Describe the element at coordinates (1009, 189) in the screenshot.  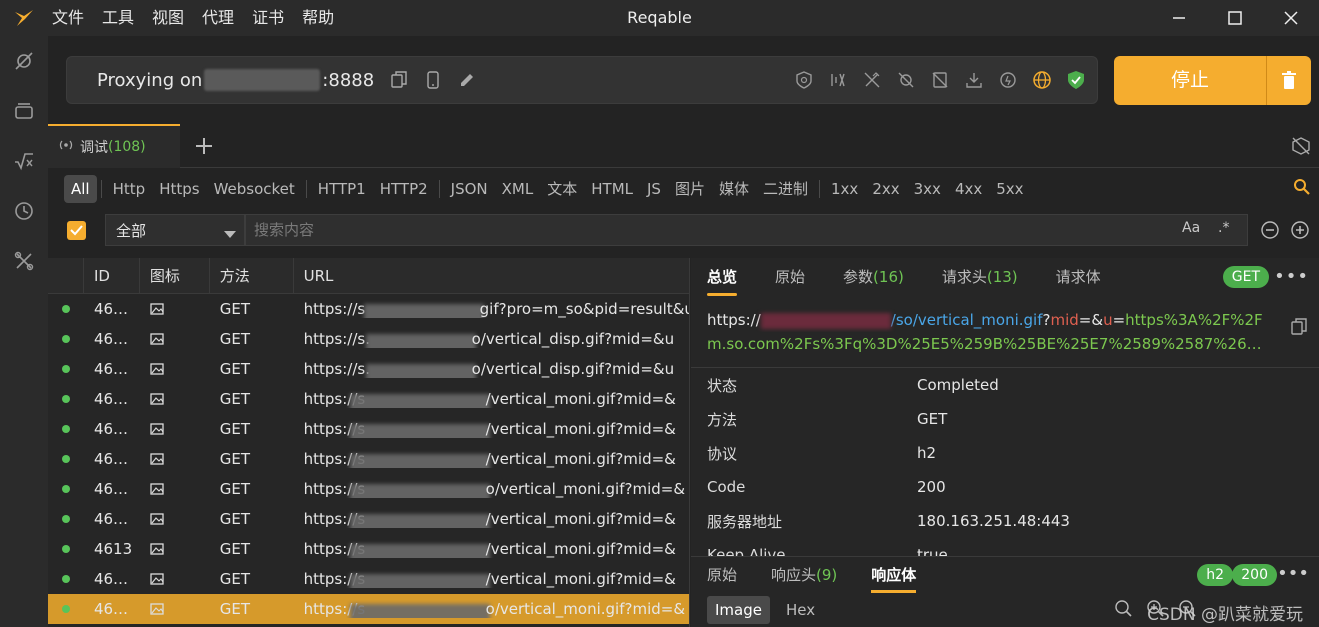
I see `filter-5xx: 5xx` at that location.